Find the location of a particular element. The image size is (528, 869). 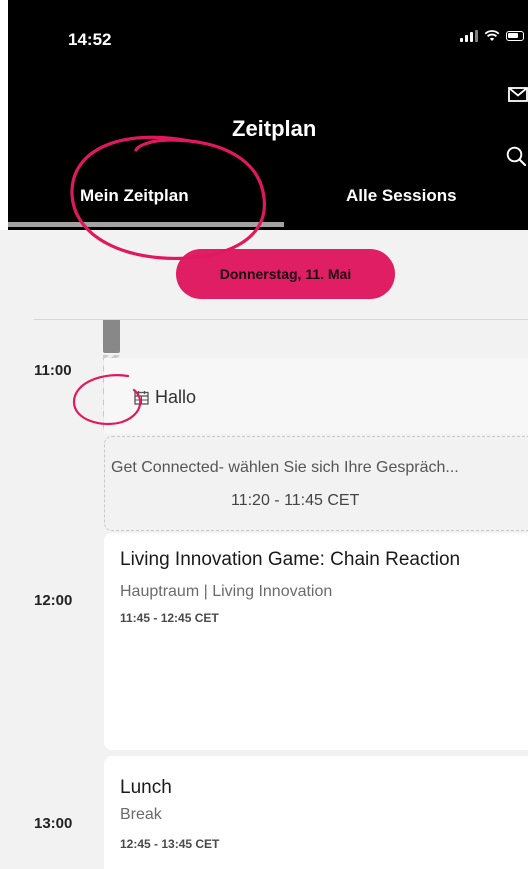

suggestion-time: 11:20 - 11:45 CET is located at coordinates (295, 500).